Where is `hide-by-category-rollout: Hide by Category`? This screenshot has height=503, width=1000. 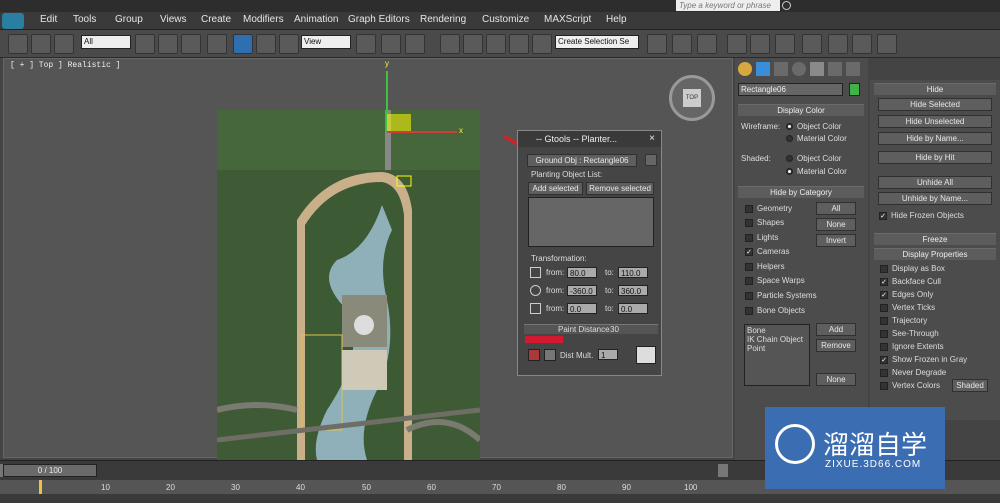 hide-by-category-rollout: Hide by Category is located at coordinates (801, 192).